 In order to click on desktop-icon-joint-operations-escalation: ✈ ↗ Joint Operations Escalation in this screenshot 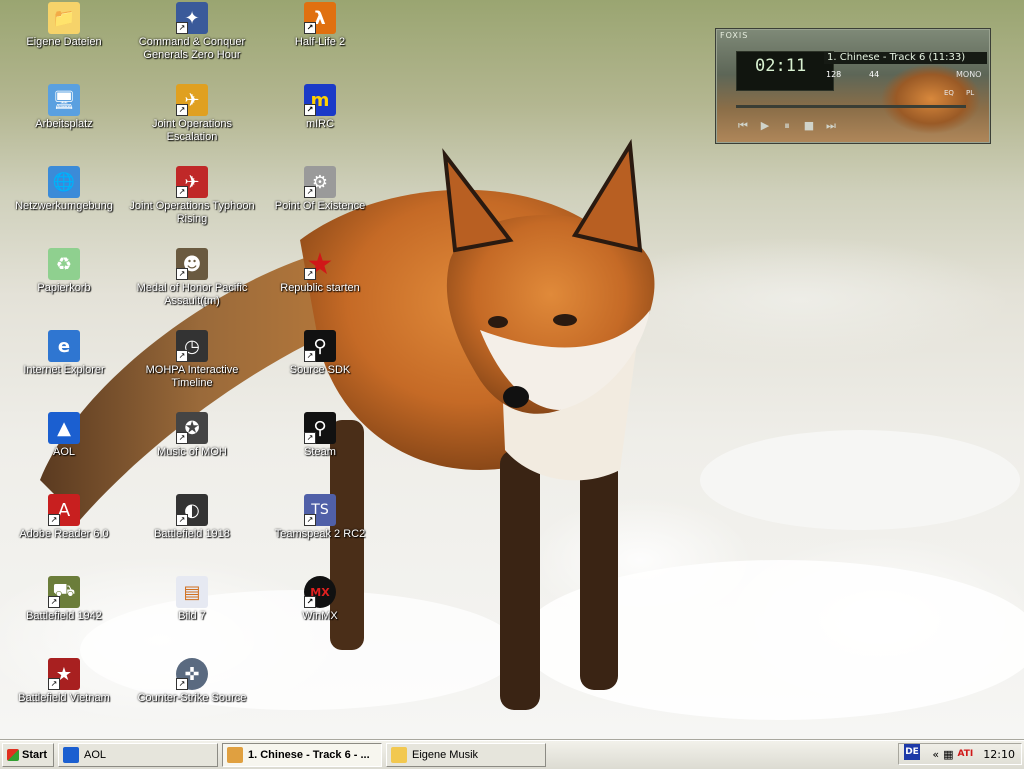, I will do `click(192, 114)`.